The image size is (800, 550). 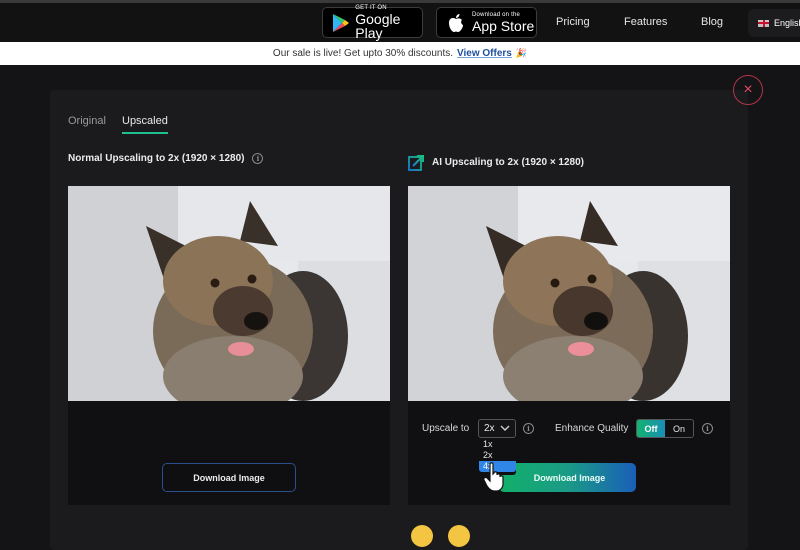 I want to click on party-popper-icon: 🎉, so click(x=521, y=53).